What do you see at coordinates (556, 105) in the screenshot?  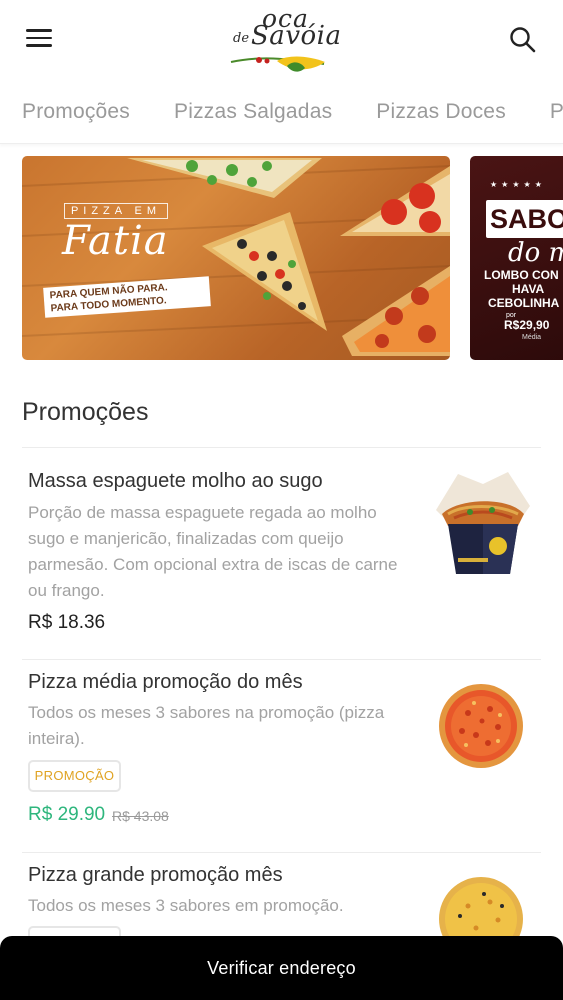 I see `tab-partial: Pi` at bounding box center [556, 105].